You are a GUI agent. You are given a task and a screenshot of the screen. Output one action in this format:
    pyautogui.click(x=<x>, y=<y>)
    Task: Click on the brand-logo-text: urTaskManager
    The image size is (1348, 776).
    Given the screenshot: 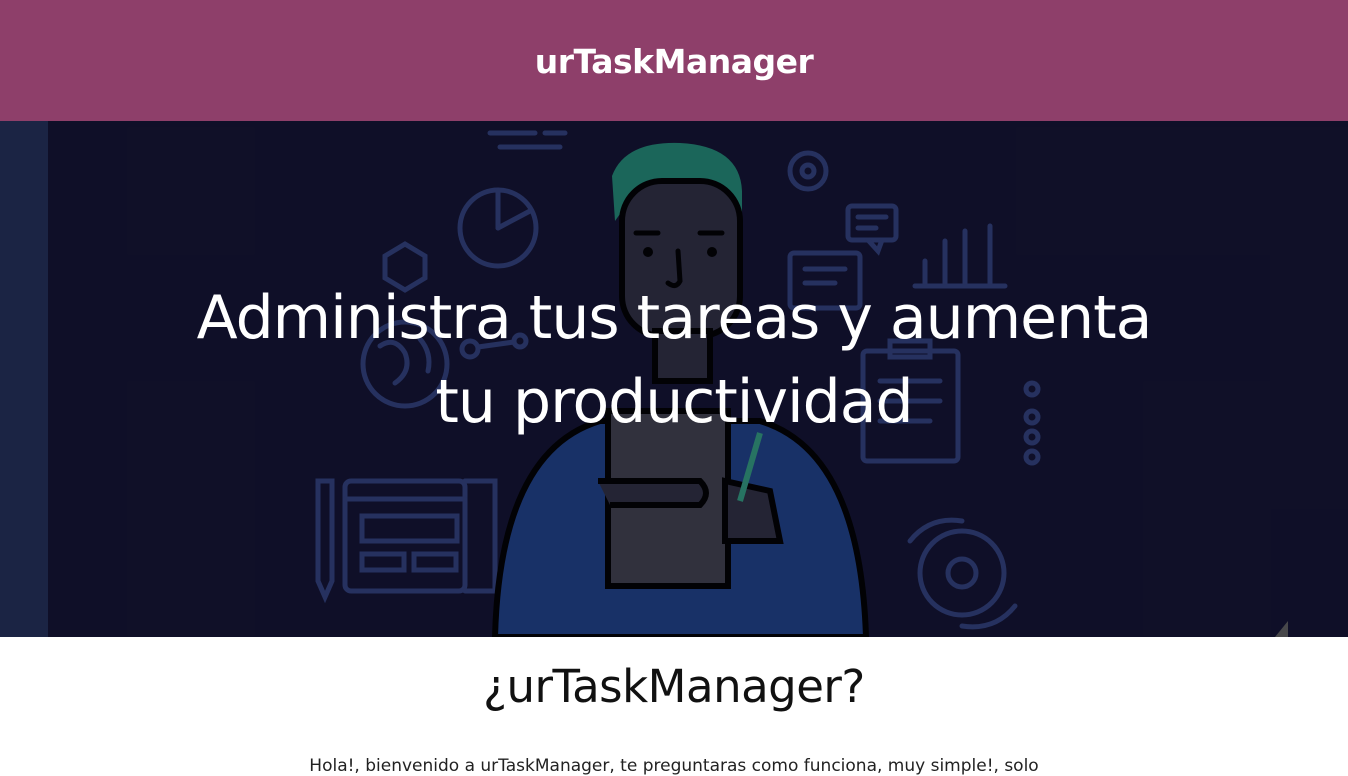 What is the action you would take?
    pyautogui.click(x=674, y=61)
    